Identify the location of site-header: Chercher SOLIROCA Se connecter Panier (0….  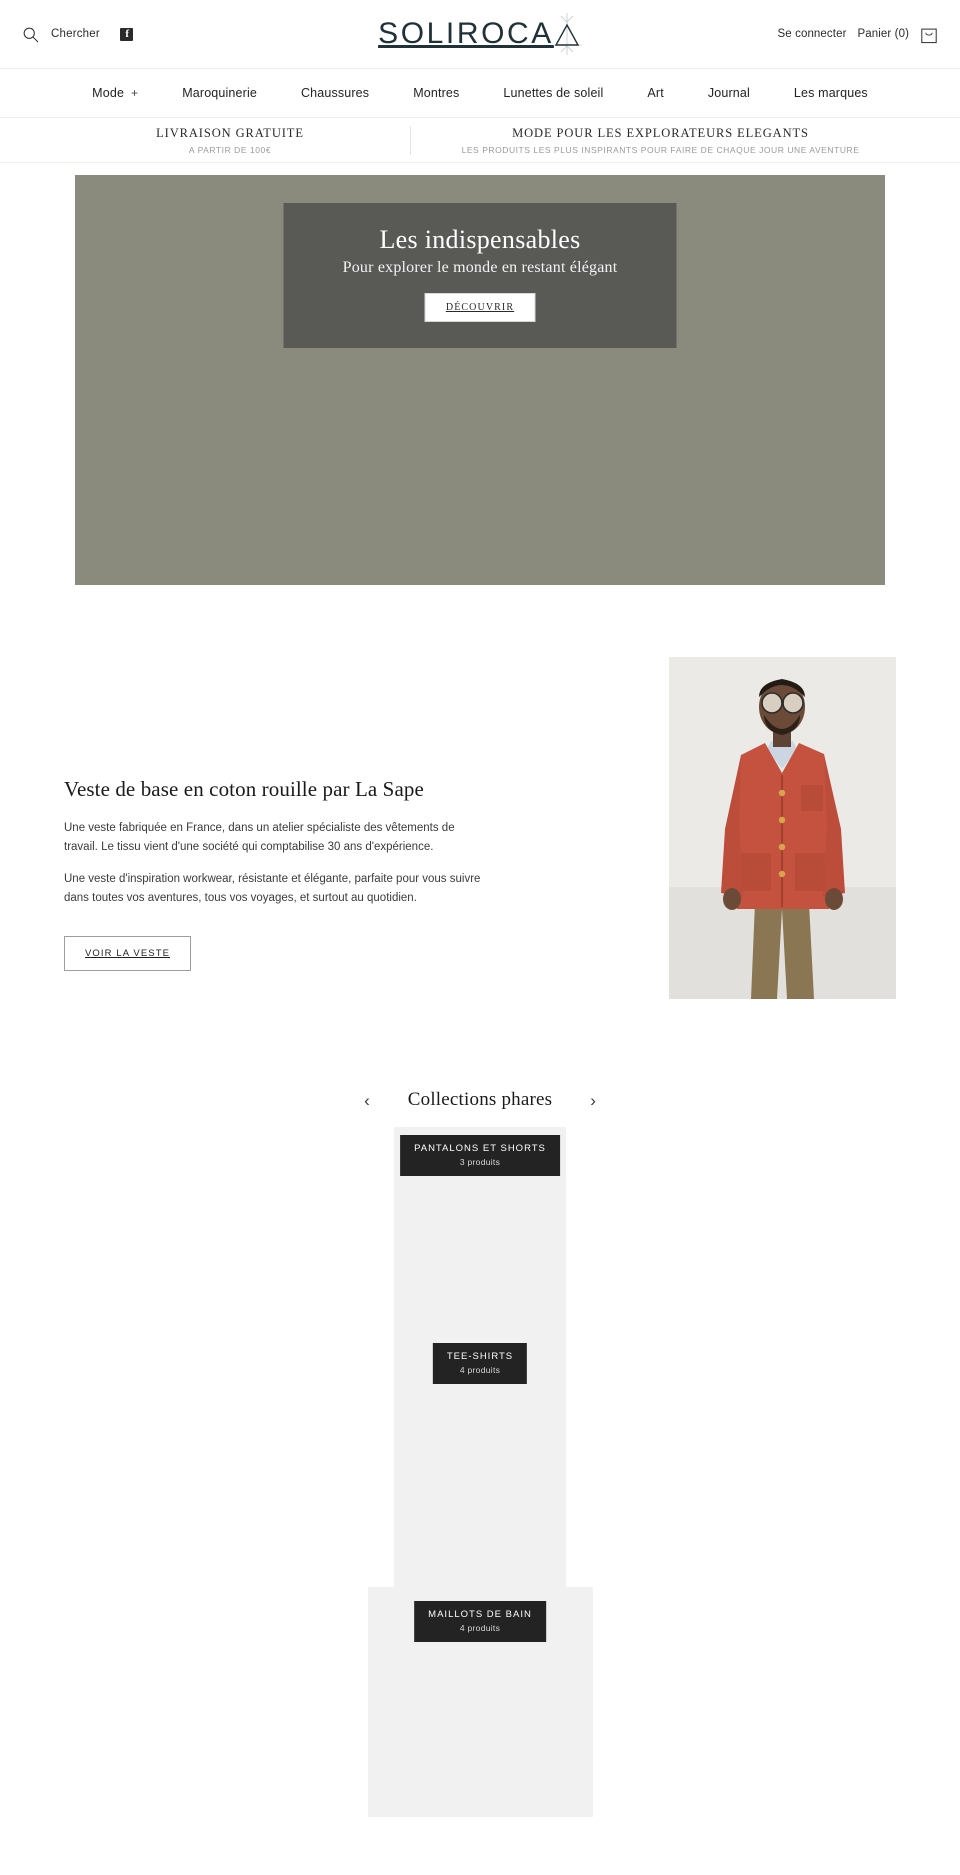
(480, 34).